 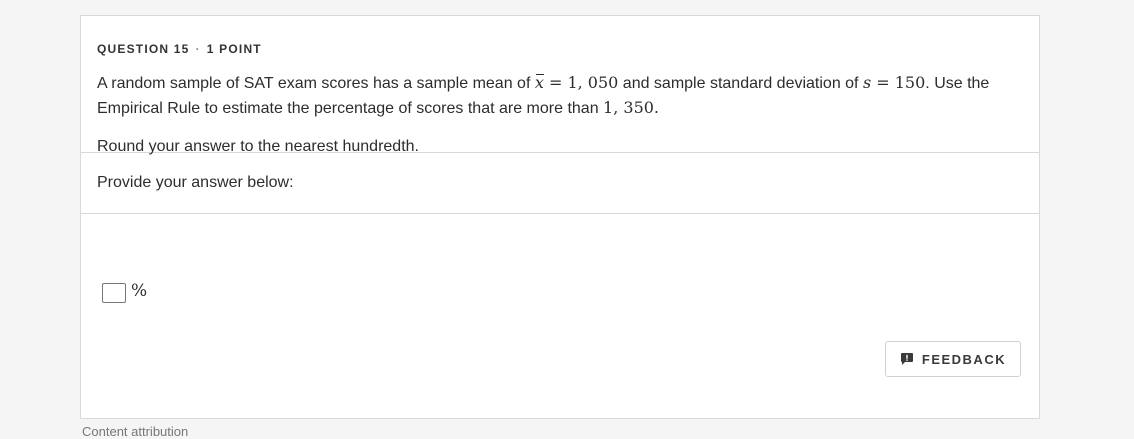 I want to click on equals-sign-1: =, so click(x=555, y=82).